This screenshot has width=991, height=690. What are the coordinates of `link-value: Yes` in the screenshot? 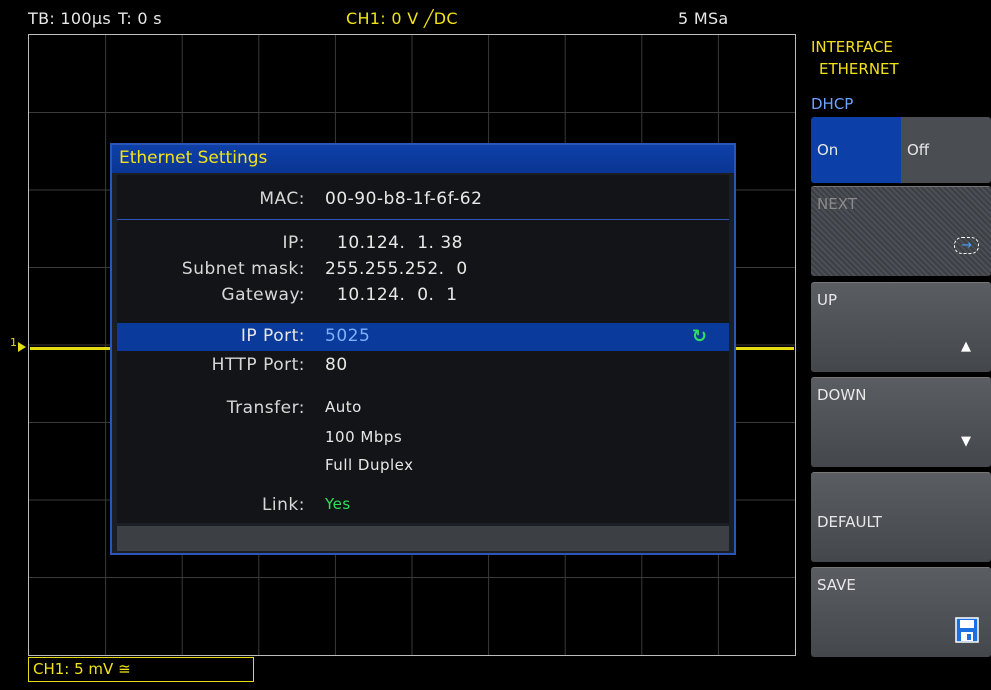 It's located at (338, 504).